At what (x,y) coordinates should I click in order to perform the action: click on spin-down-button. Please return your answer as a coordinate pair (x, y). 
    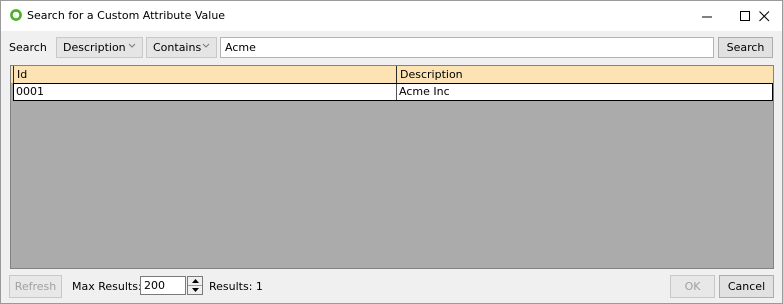
    Looking at the image, I should click on (195, 290).